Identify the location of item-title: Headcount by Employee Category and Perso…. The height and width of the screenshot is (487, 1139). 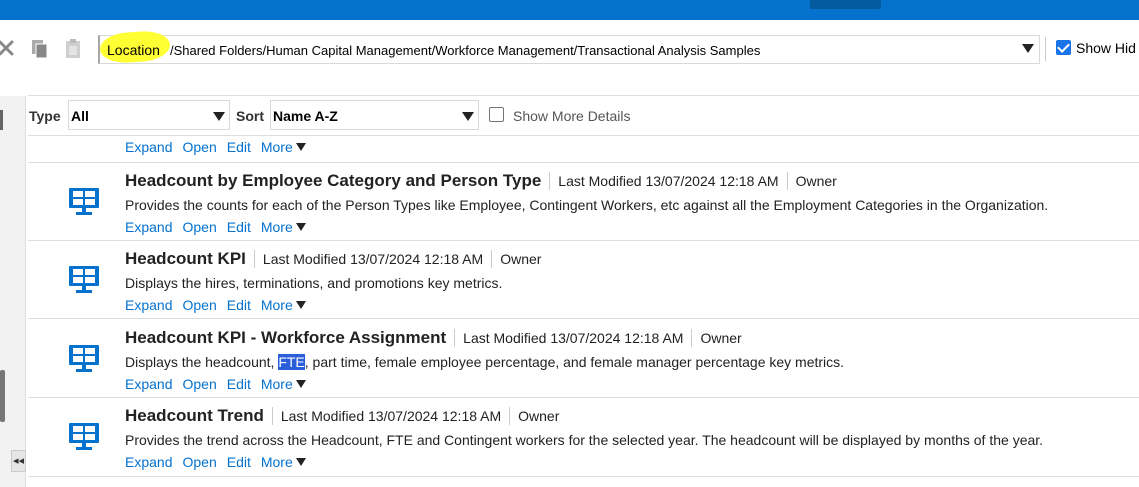
(333, 181).